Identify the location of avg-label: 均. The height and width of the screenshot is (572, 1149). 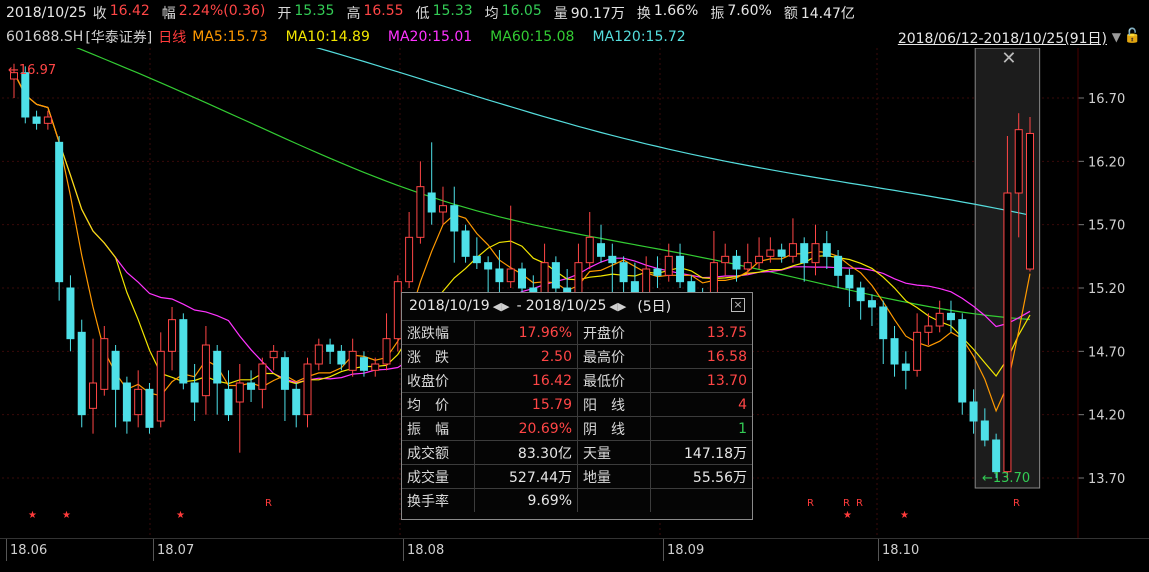
(491, 14).